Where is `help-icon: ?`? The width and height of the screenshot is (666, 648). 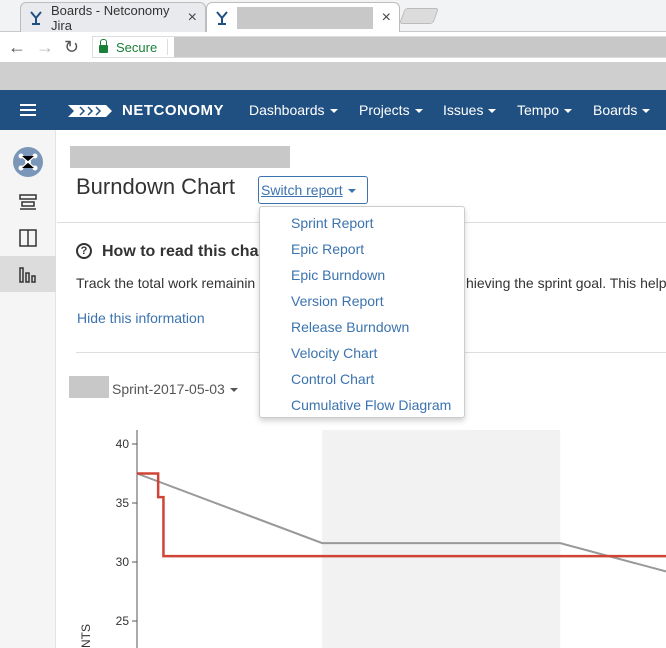
help-icon: ? is located at coordinates (84, 251).